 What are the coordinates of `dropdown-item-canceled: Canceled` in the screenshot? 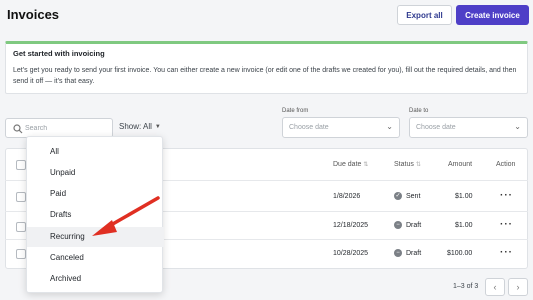 It's located at (95, 258).